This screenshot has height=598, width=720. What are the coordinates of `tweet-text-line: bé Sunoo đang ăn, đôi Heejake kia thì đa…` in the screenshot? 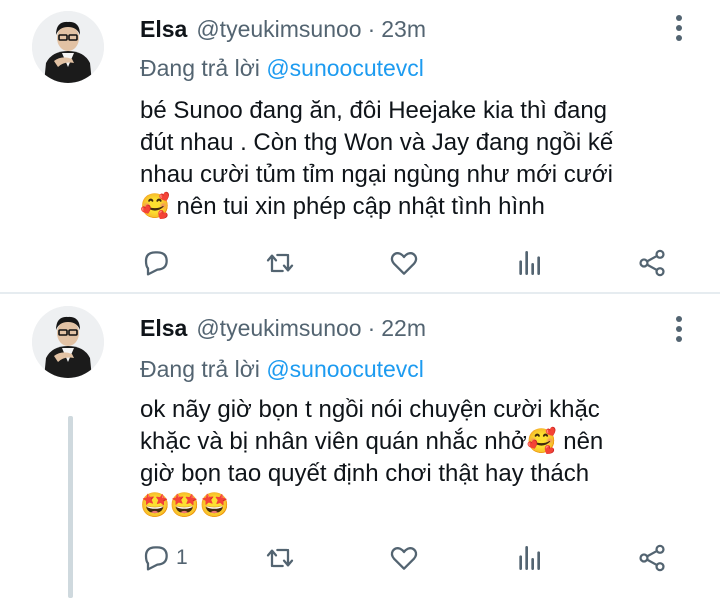 It's located at (374, 110).